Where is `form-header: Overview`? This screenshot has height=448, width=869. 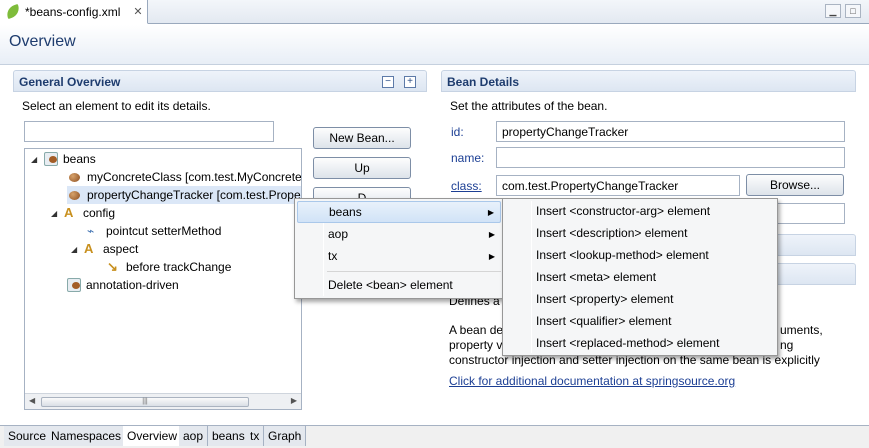 form-header: Overview is located at coordinates (434, 45).